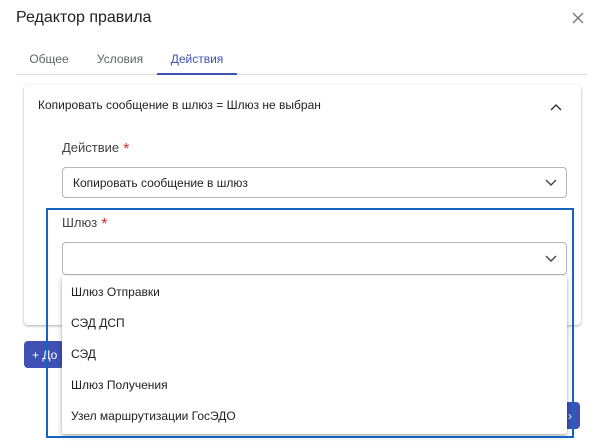  What do you see at coordinates (160, 183) in the screenshot?
I see `action-select-value: Копировать сообщение в шлюз` at bounding box center [160, 183].